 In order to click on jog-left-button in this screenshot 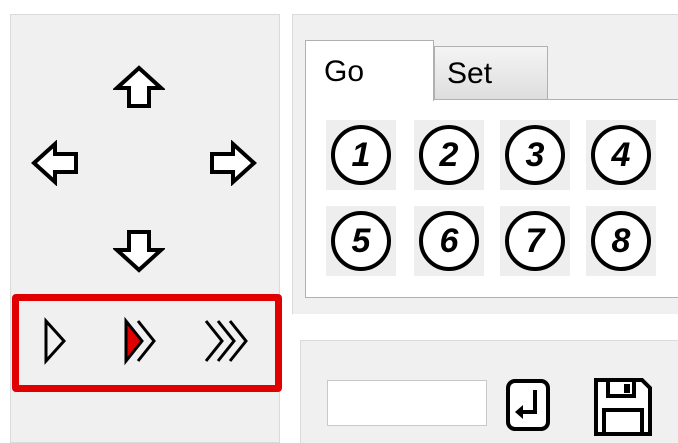, I will do `click(56, 163)`.